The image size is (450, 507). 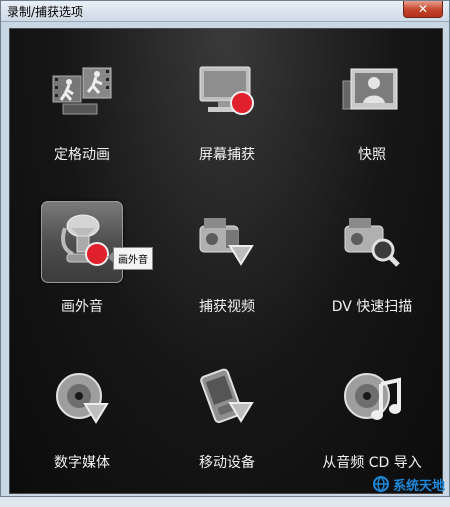 What do you see at coordinates (227, 307) in the screenshot?
I see `tile-label: 捕获视频` at bounding box center [227, 307].